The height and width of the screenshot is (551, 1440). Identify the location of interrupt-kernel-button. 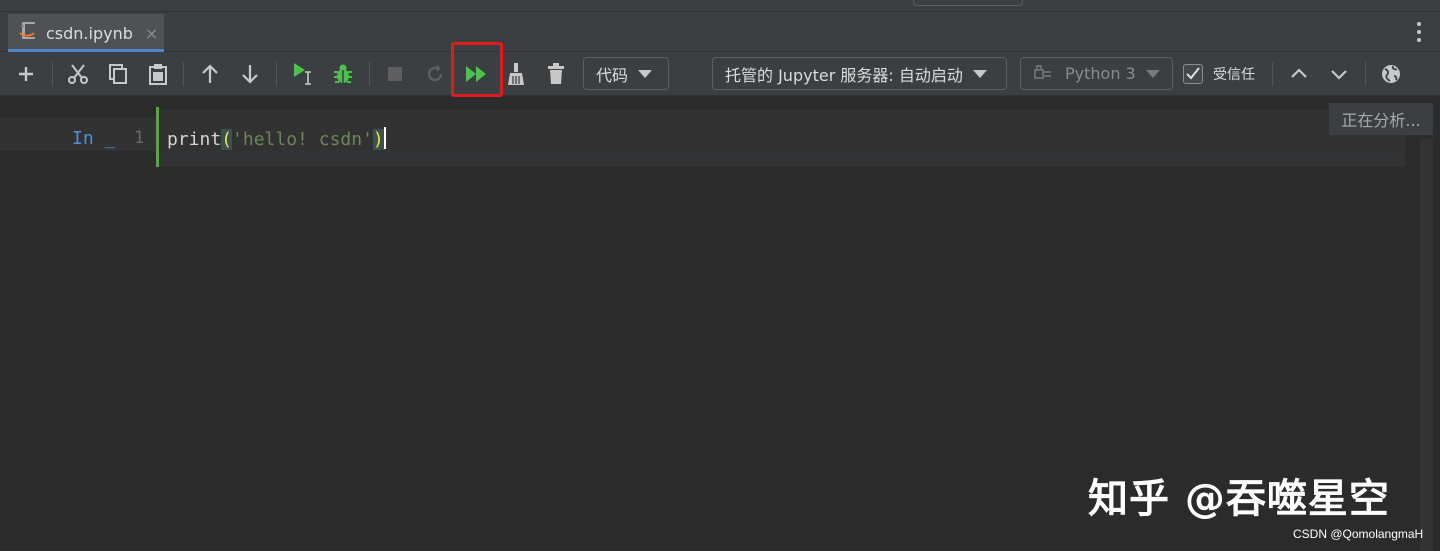
(395, 74).